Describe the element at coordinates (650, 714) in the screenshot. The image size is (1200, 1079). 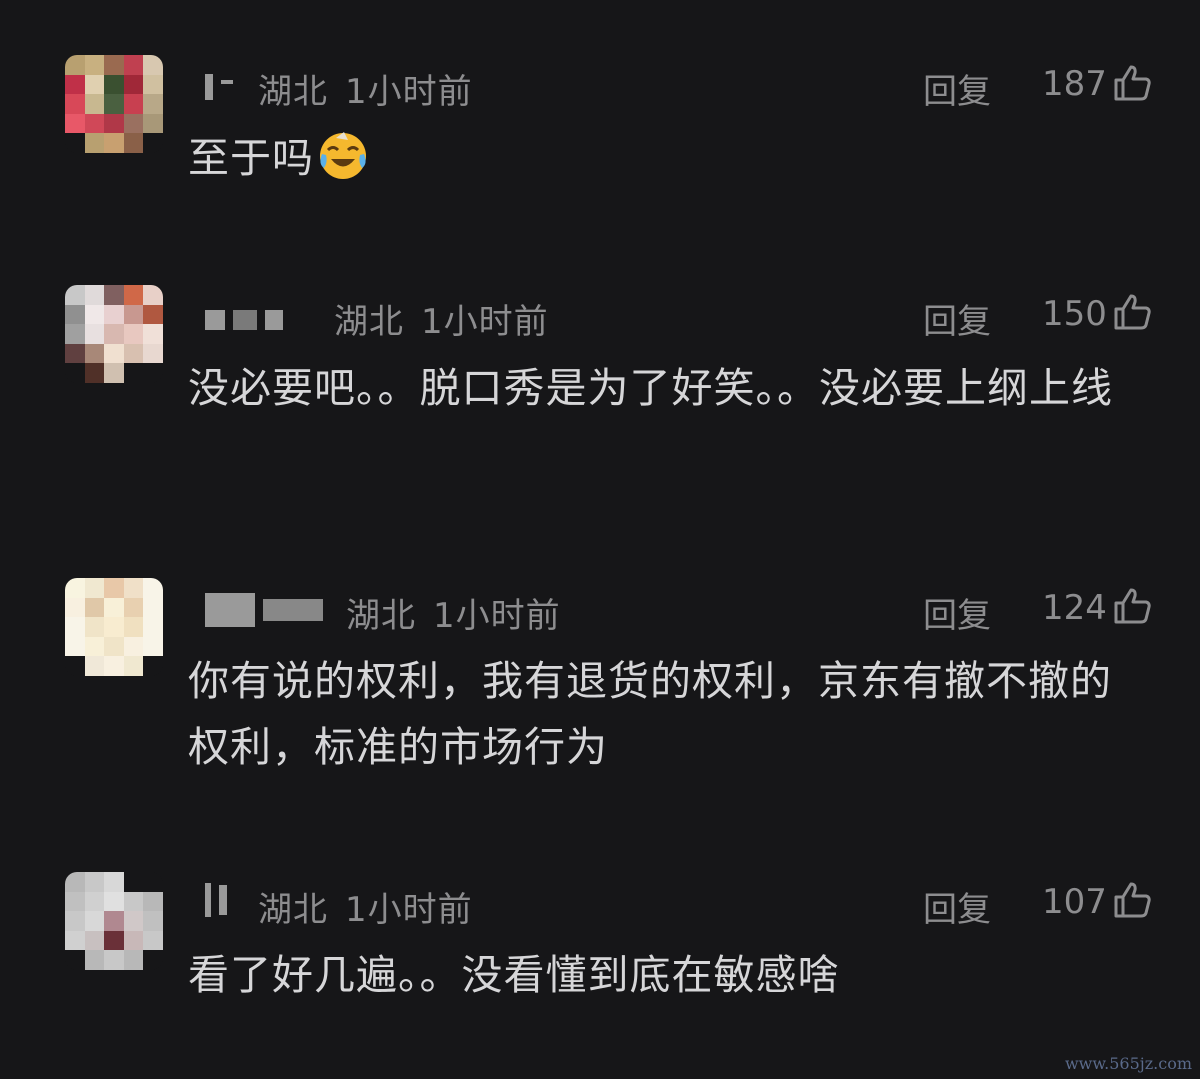
I see `comment-text: 你有说的权利，我有退货的权利，京东有撤不撤的权利，标准的市场行为` at that location.